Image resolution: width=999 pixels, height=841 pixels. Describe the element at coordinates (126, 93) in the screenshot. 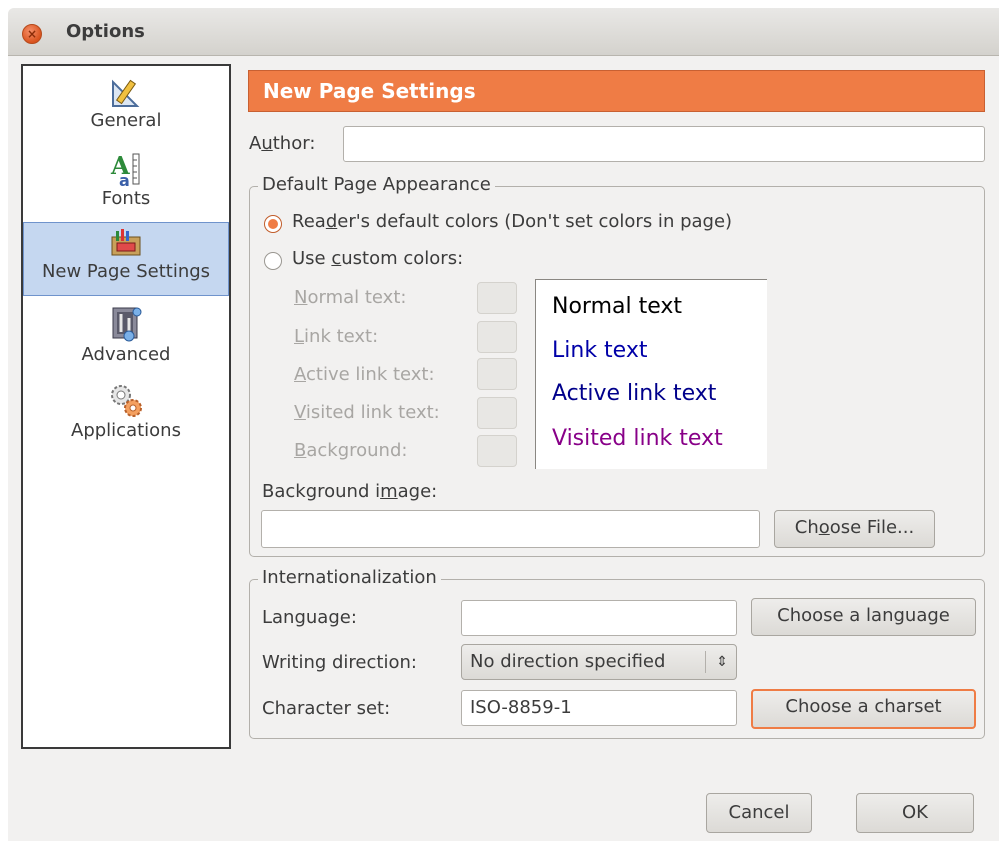

I see `pencil-ruler-icon` at that location.